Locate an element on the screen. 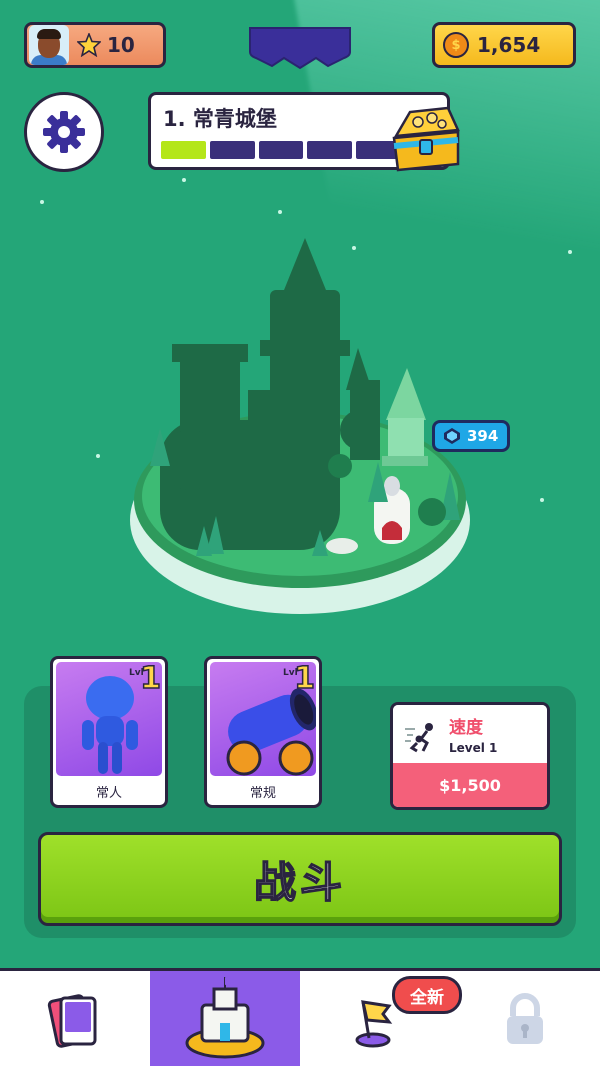  coin-icon: $ is located at coordinates (456, 45).